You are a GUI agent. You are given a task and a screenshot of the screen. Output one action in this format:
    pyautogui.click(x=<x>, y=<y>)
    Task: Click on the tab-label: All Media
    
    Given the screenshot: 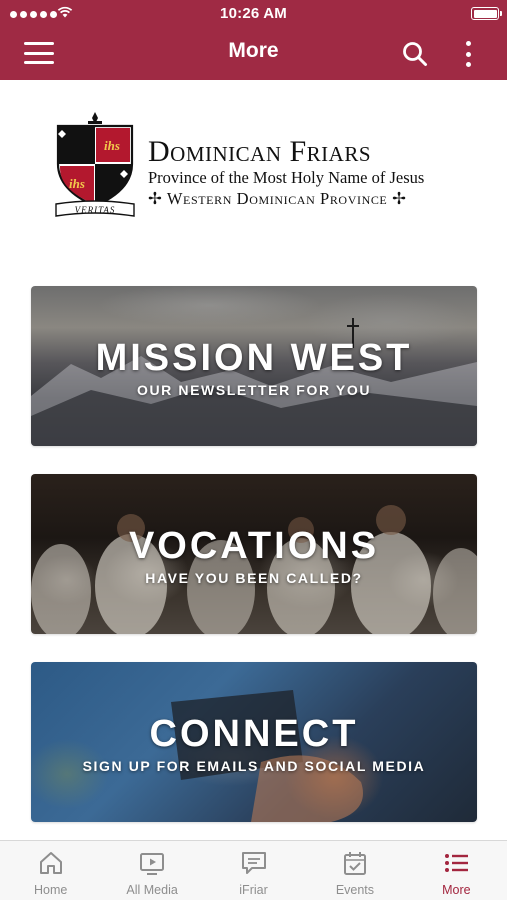 What is the action you would take?
    pyautogui.click(x=152, y=890)
    